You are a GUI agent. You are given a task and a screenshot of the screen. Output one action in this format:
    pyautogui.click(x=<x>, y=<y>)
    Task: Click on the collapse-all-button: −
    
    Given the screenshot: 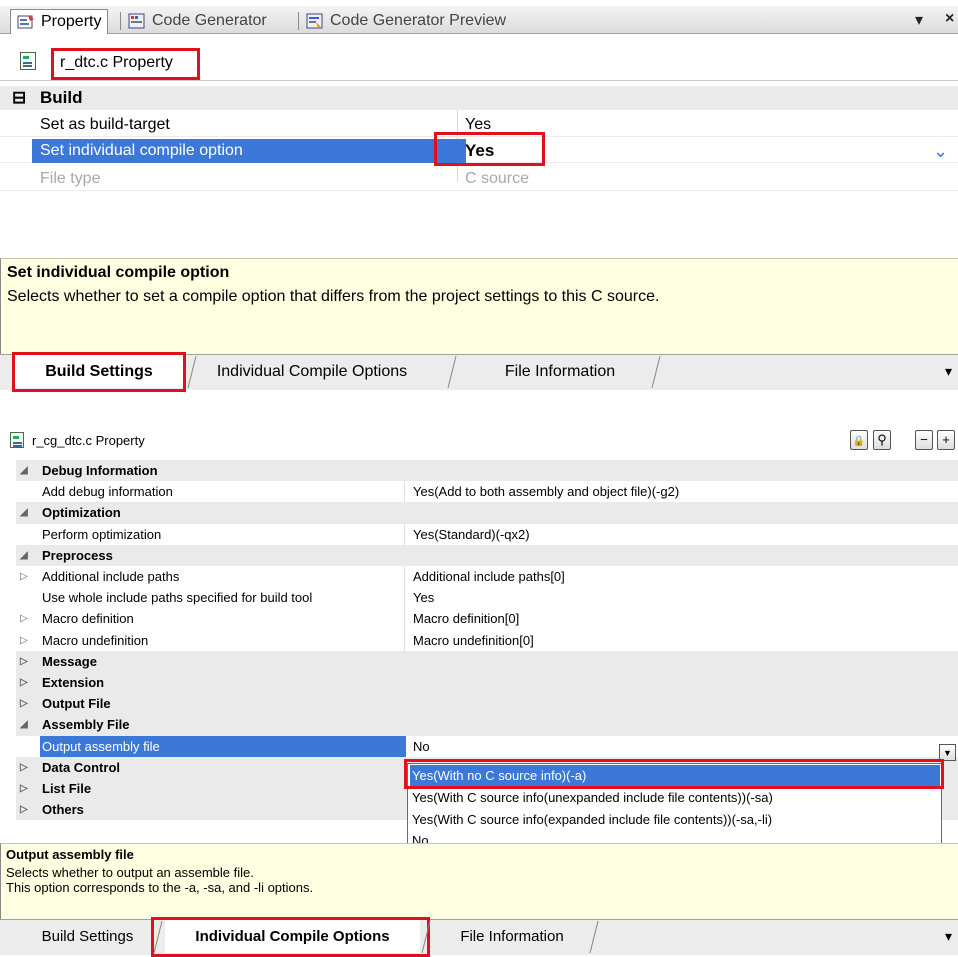 What is the action you would take?
    pyautogui.click(x=924, y=440)
    